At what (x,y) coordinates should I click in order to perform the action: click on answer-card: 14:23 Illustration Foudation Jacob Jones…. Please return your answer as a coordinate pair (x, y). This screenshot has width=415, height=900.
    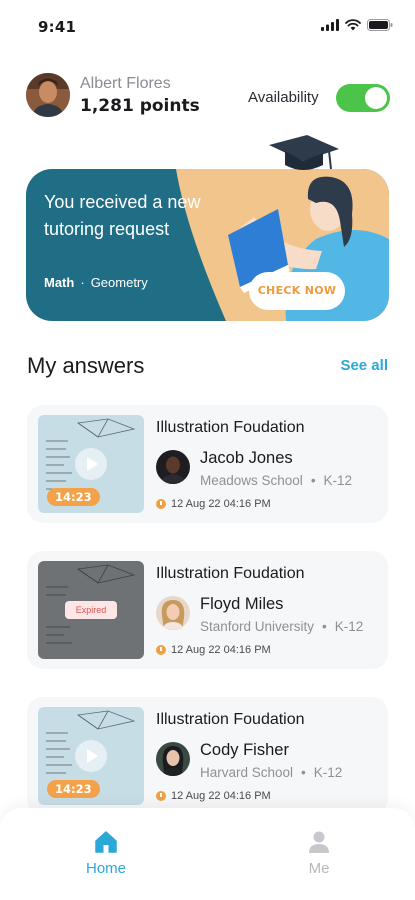
    Looking at the image, I should click on (207, 464).